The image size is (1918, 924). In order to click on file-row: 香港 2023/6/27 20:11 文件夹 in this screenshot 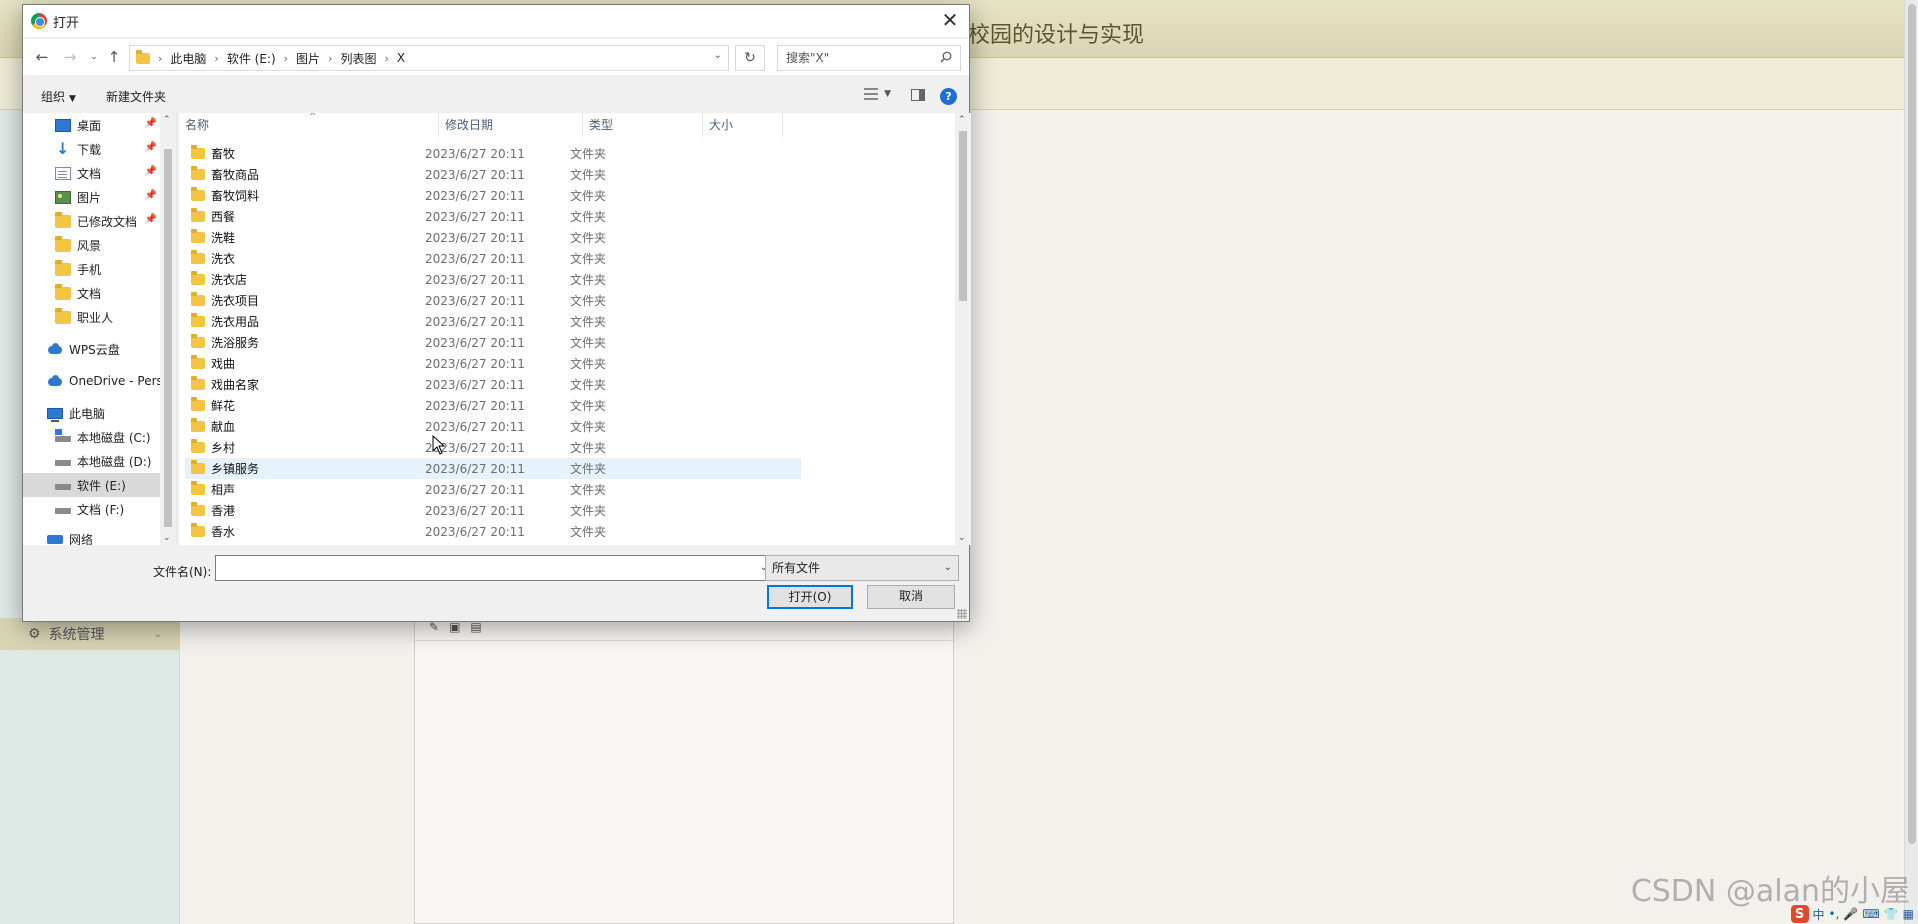, I will do `click(493, 510)`.